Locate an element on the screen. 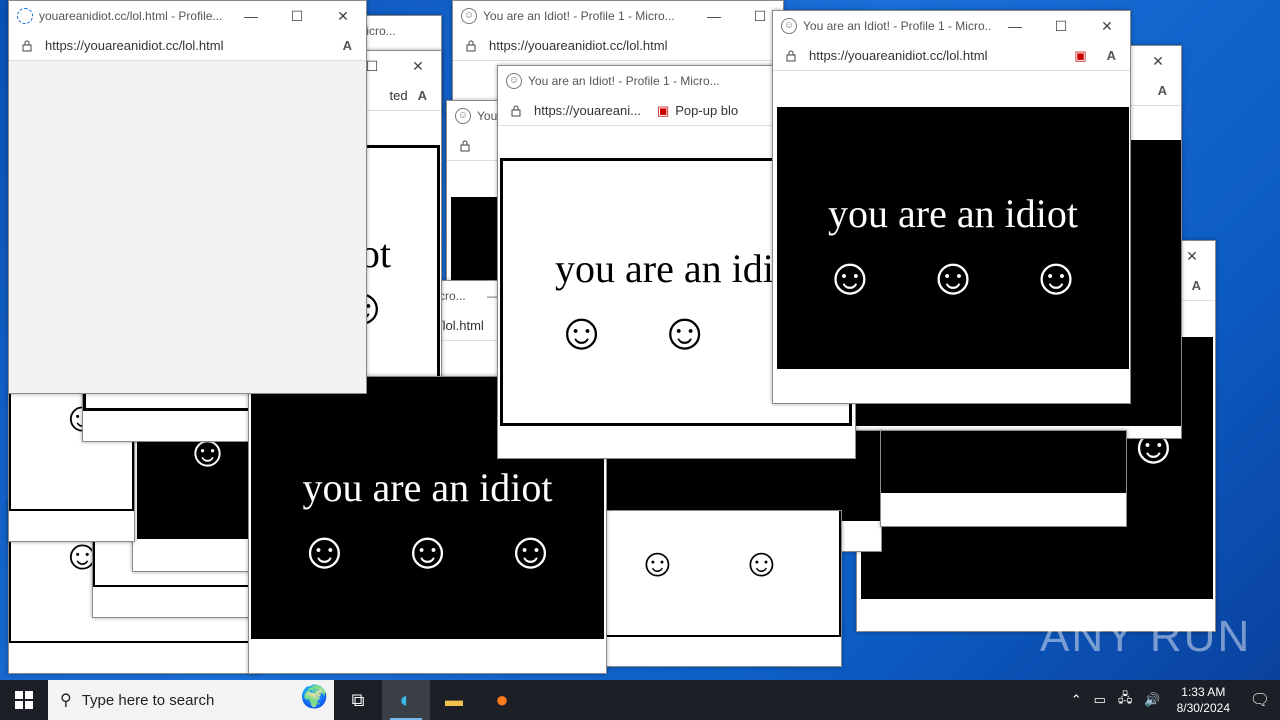 This screenshot has width=1280, height=720. address-bar: https://youareanidiot.cc/lol.html is located at coordinates (618, 46).